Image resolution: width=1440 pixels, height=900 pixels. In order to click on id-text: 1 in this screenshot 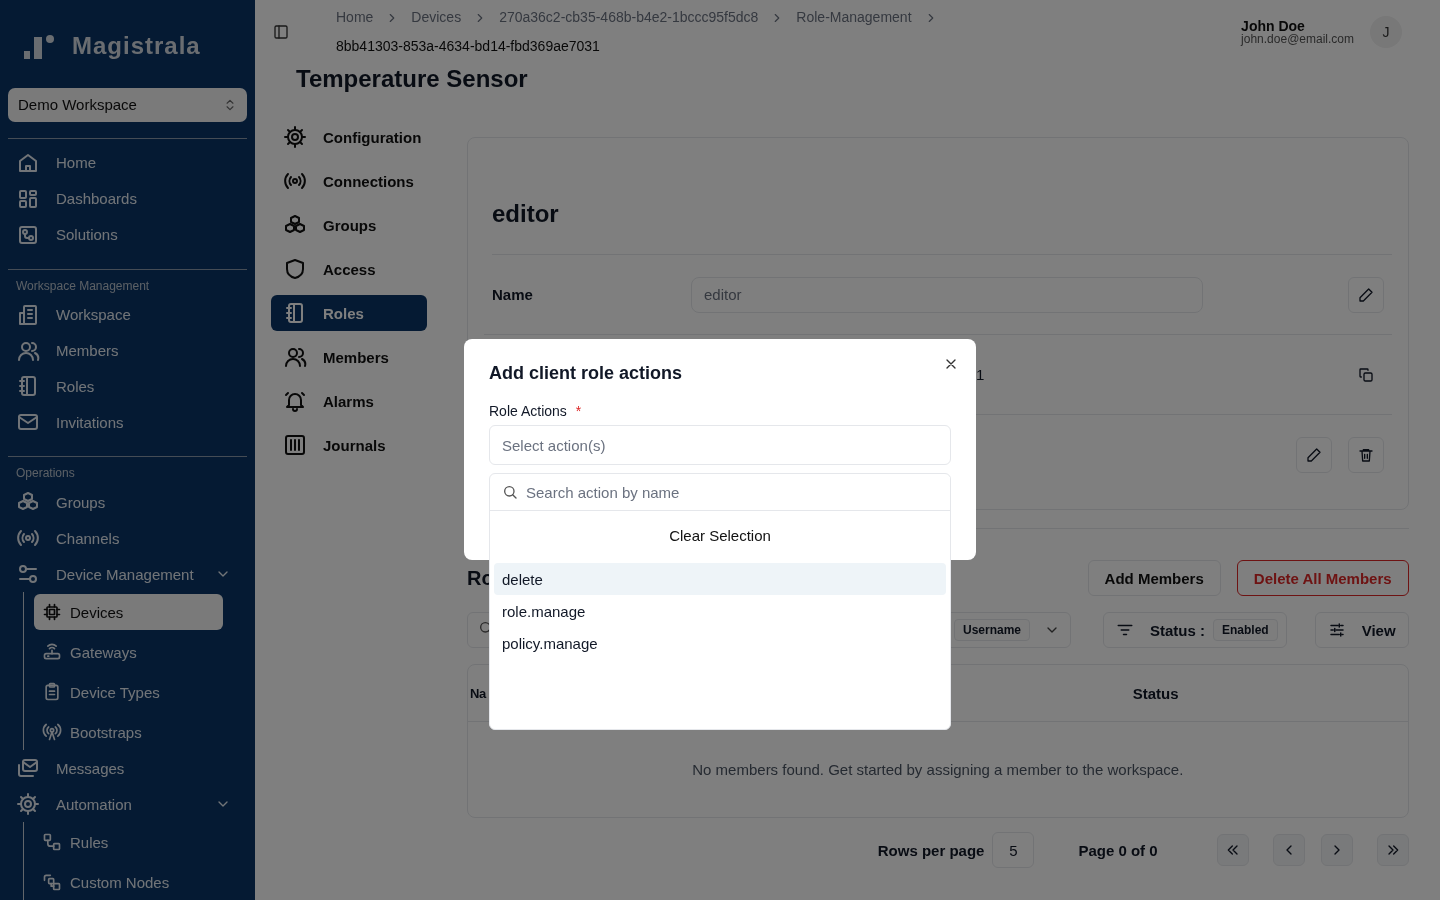, I will do `click(980, 374)`.